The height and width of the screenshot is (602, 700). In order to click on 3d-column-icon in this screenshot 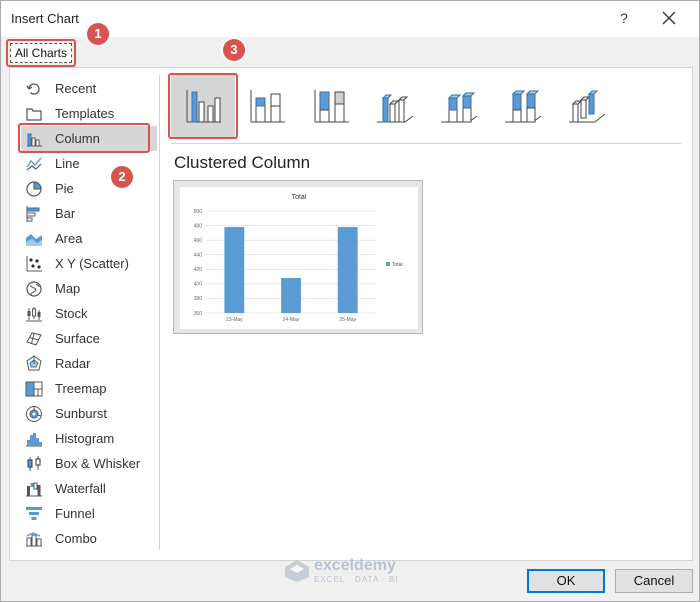, I will do `click(587, 106)`.